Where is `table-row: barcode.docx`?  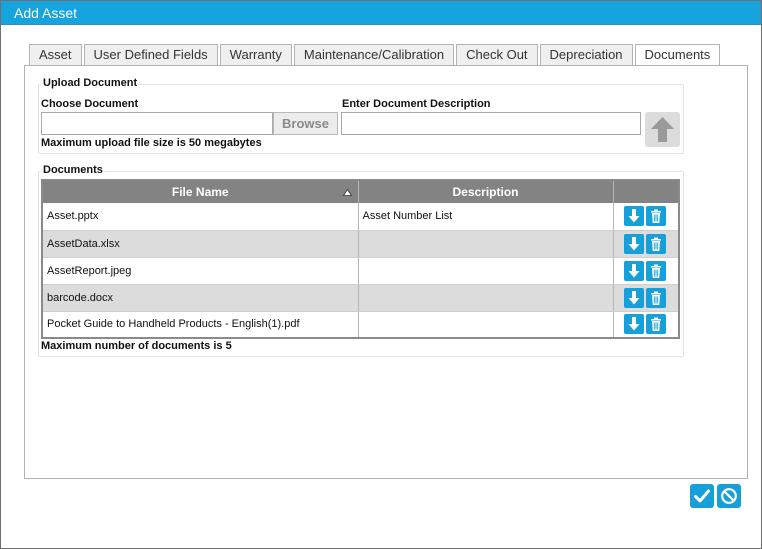 table-row: barcode.docx is located at coordinates (361, 298).